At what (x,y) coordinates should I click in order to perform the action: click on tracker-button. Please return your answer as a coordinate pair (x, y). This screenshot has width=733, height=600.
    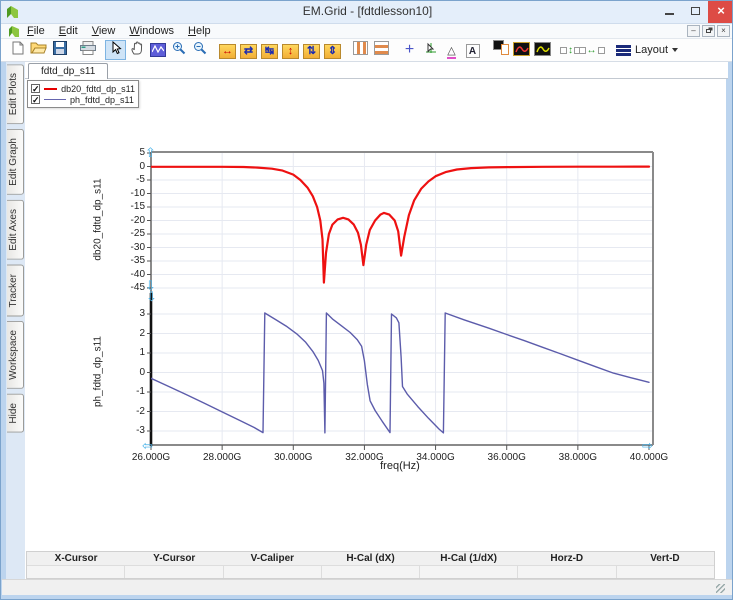
    Looking at the image, I should click on (430, 50).